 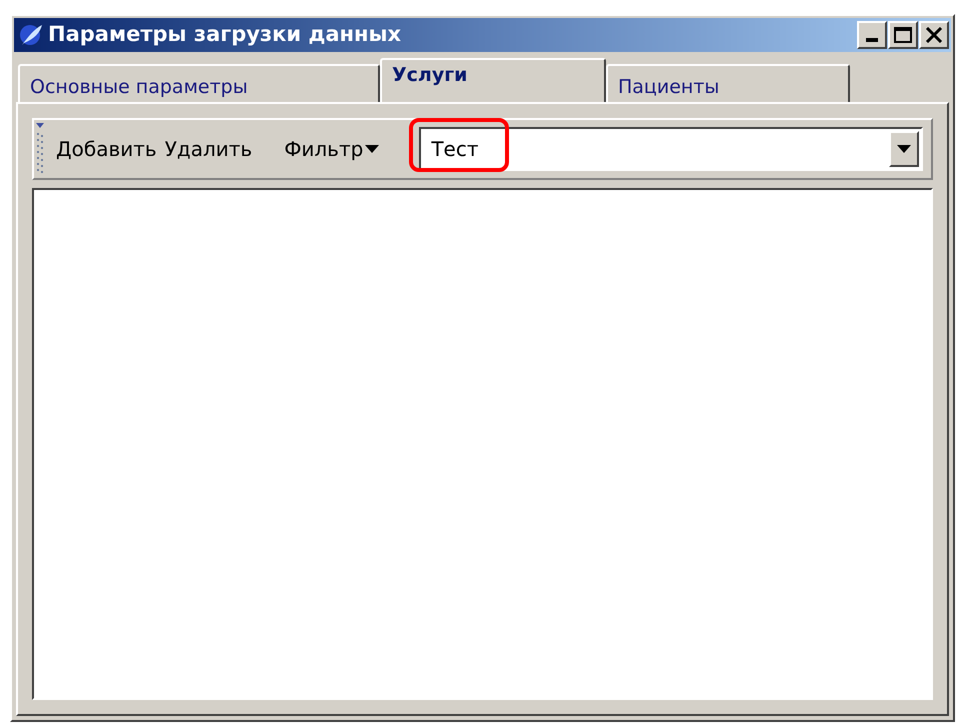 What do you see at coordinates (728, 83) in the screenshot?
I see `tab: Пациенты` at bounding box center [728, 83].